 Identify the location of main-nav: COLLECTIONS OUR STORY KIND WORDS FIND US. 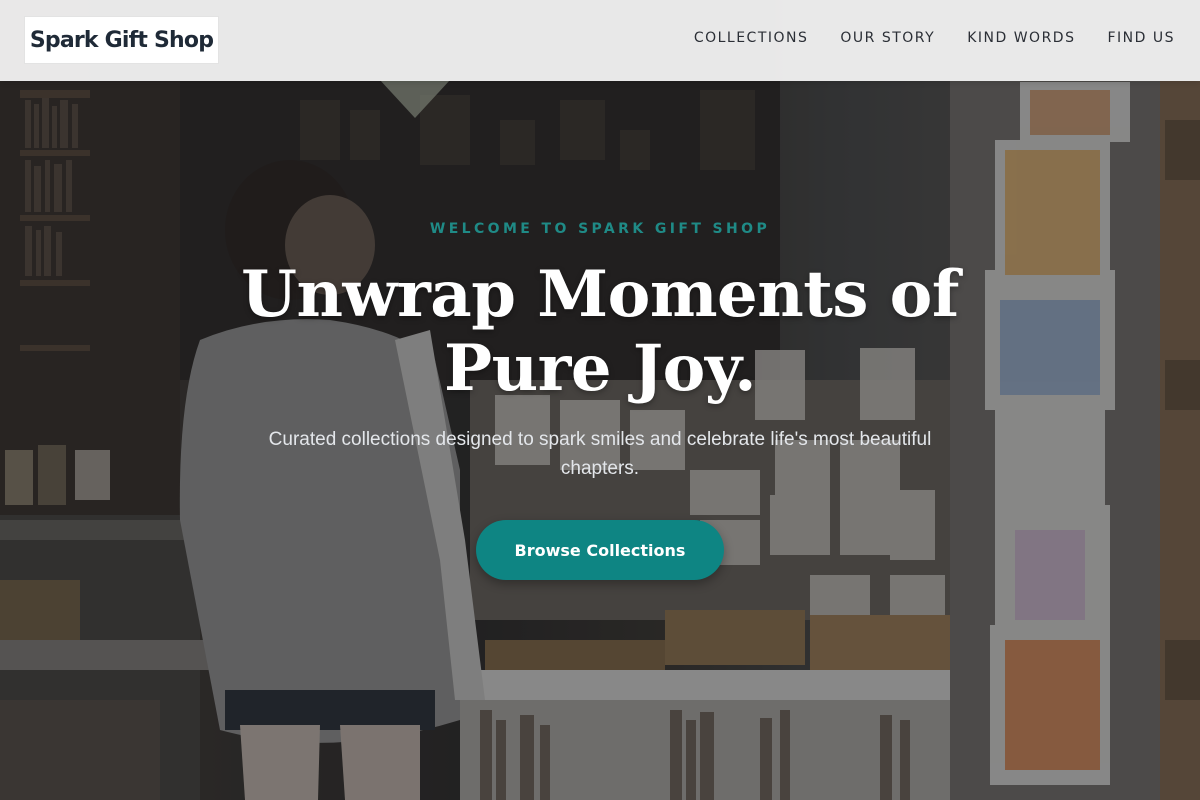
(934, 38).